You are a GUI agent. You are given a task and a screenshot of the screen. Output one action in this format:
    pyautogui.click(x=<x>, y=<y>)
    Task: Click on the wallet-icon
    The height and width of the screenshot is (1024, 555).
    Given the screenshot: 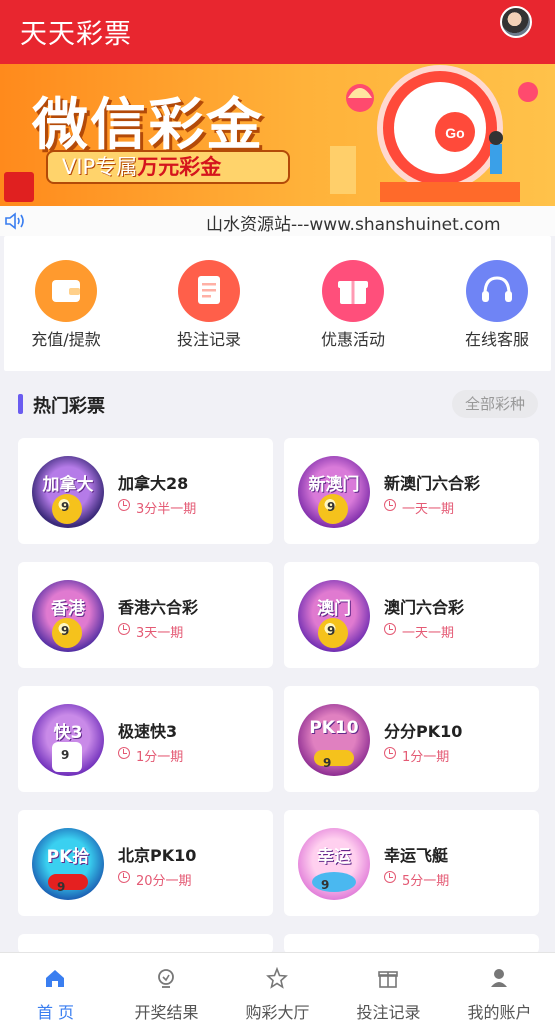 What is the action you would take?
    pyautogui.click(x=66, y=291)
    